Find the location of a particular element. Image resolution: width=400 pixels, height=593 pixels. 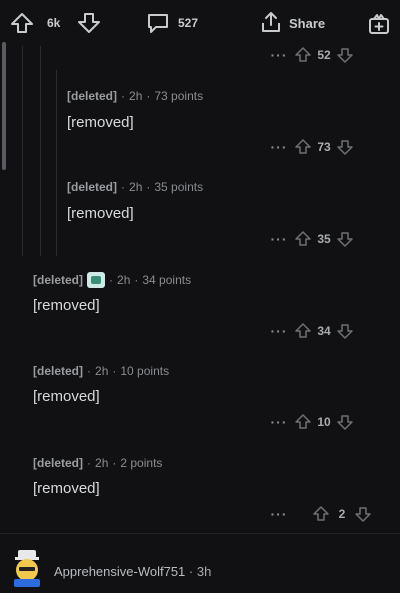

comment-meta: [deleted] · 2h · 35 points is located at coordinates (135, 187).